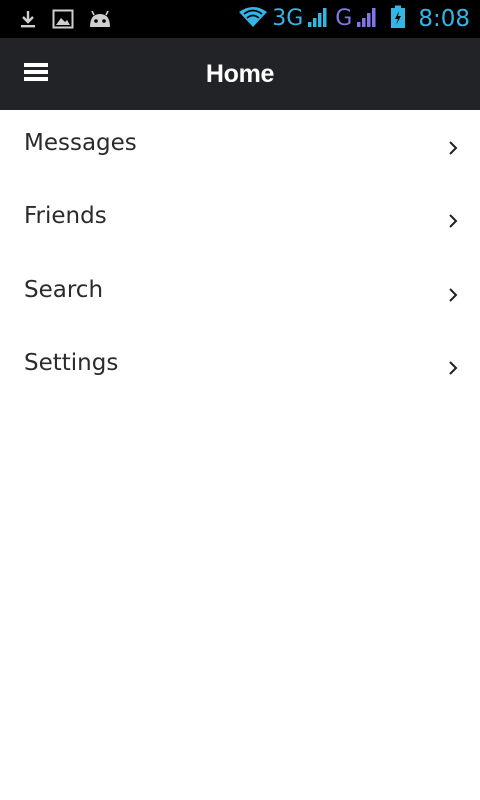 Image resolution: width=480 pixels, height=800 pixels. I want to click on system-indicators: 3G G 8:08, so click(359, 19).